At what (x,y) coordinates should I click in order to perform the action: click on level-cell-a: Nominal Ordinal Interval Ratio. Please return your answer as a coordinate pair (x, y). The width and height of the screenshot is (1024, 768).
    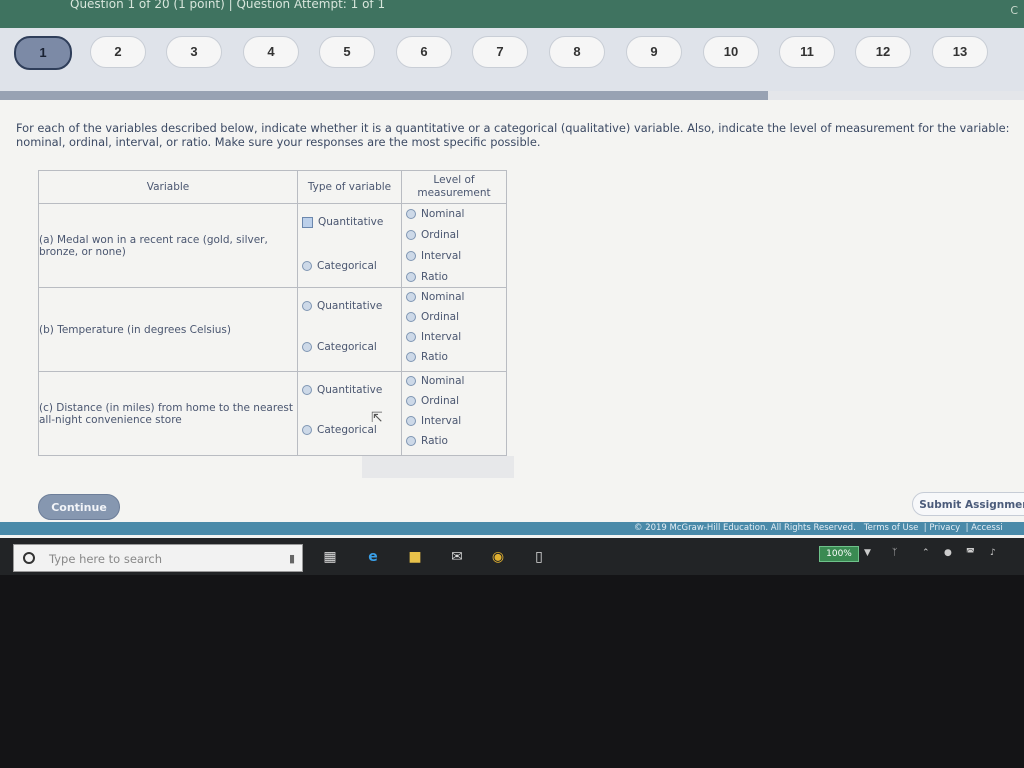
    Looking at the image, I should click on (454, 245).